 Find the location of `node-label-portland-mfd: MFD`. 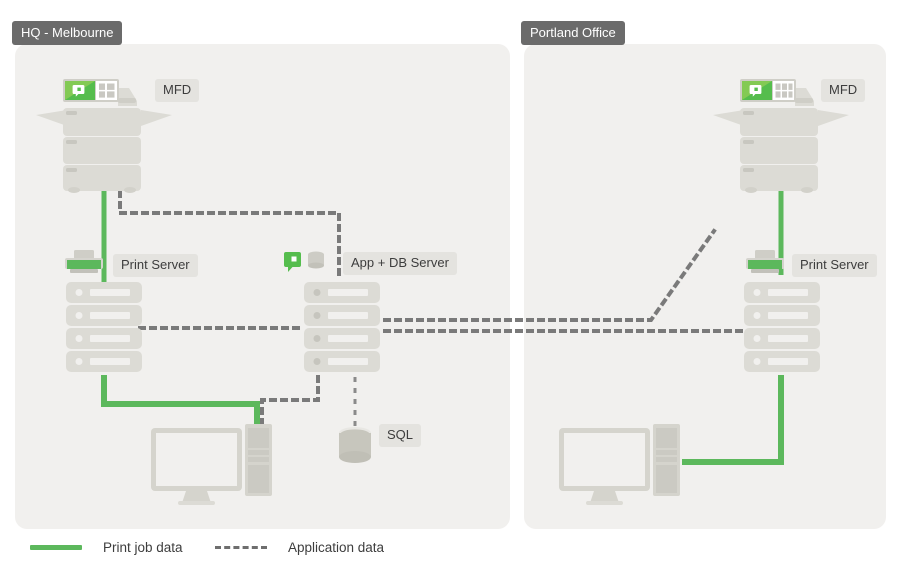

node-label-portland-mfd: MFD is located at coordinates (843, 90).